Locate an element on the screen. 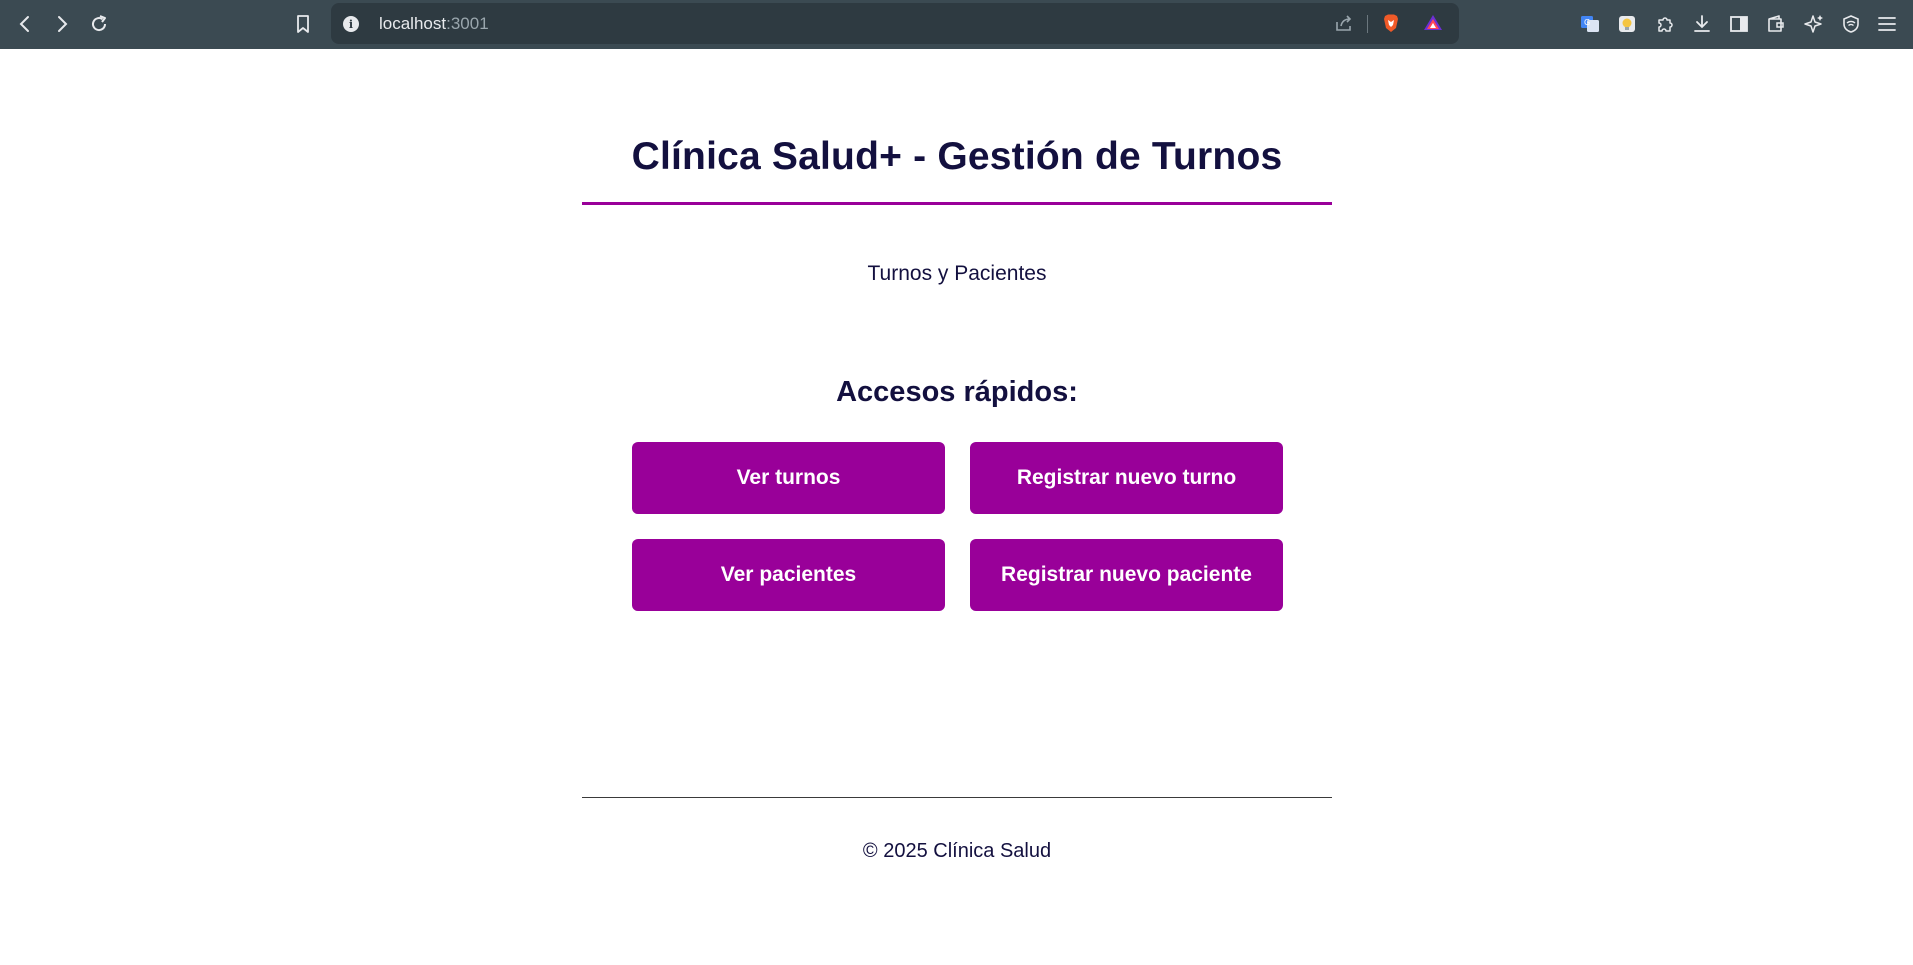  url-host: localhost is located at coordinates (413, 23).